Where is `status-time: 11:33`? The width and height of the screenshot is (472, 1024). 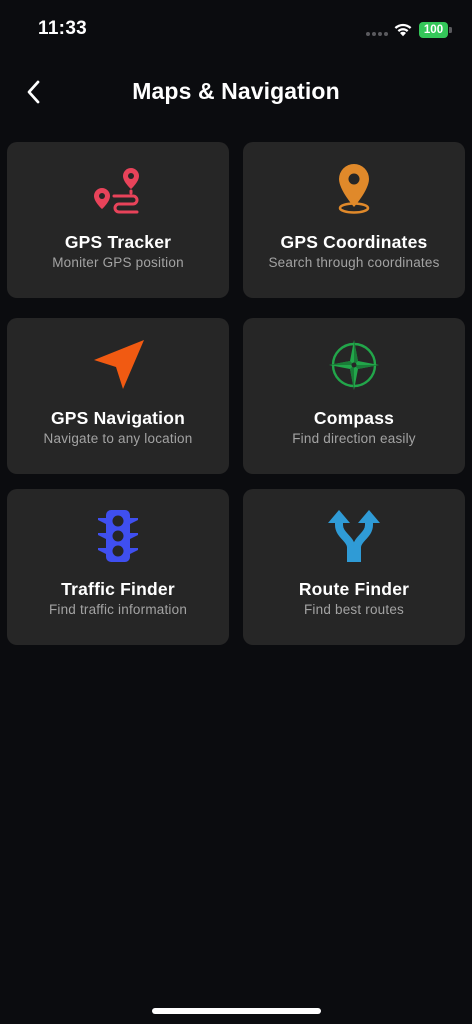
status-time: 11:33 is located at coordinates (63, 28).